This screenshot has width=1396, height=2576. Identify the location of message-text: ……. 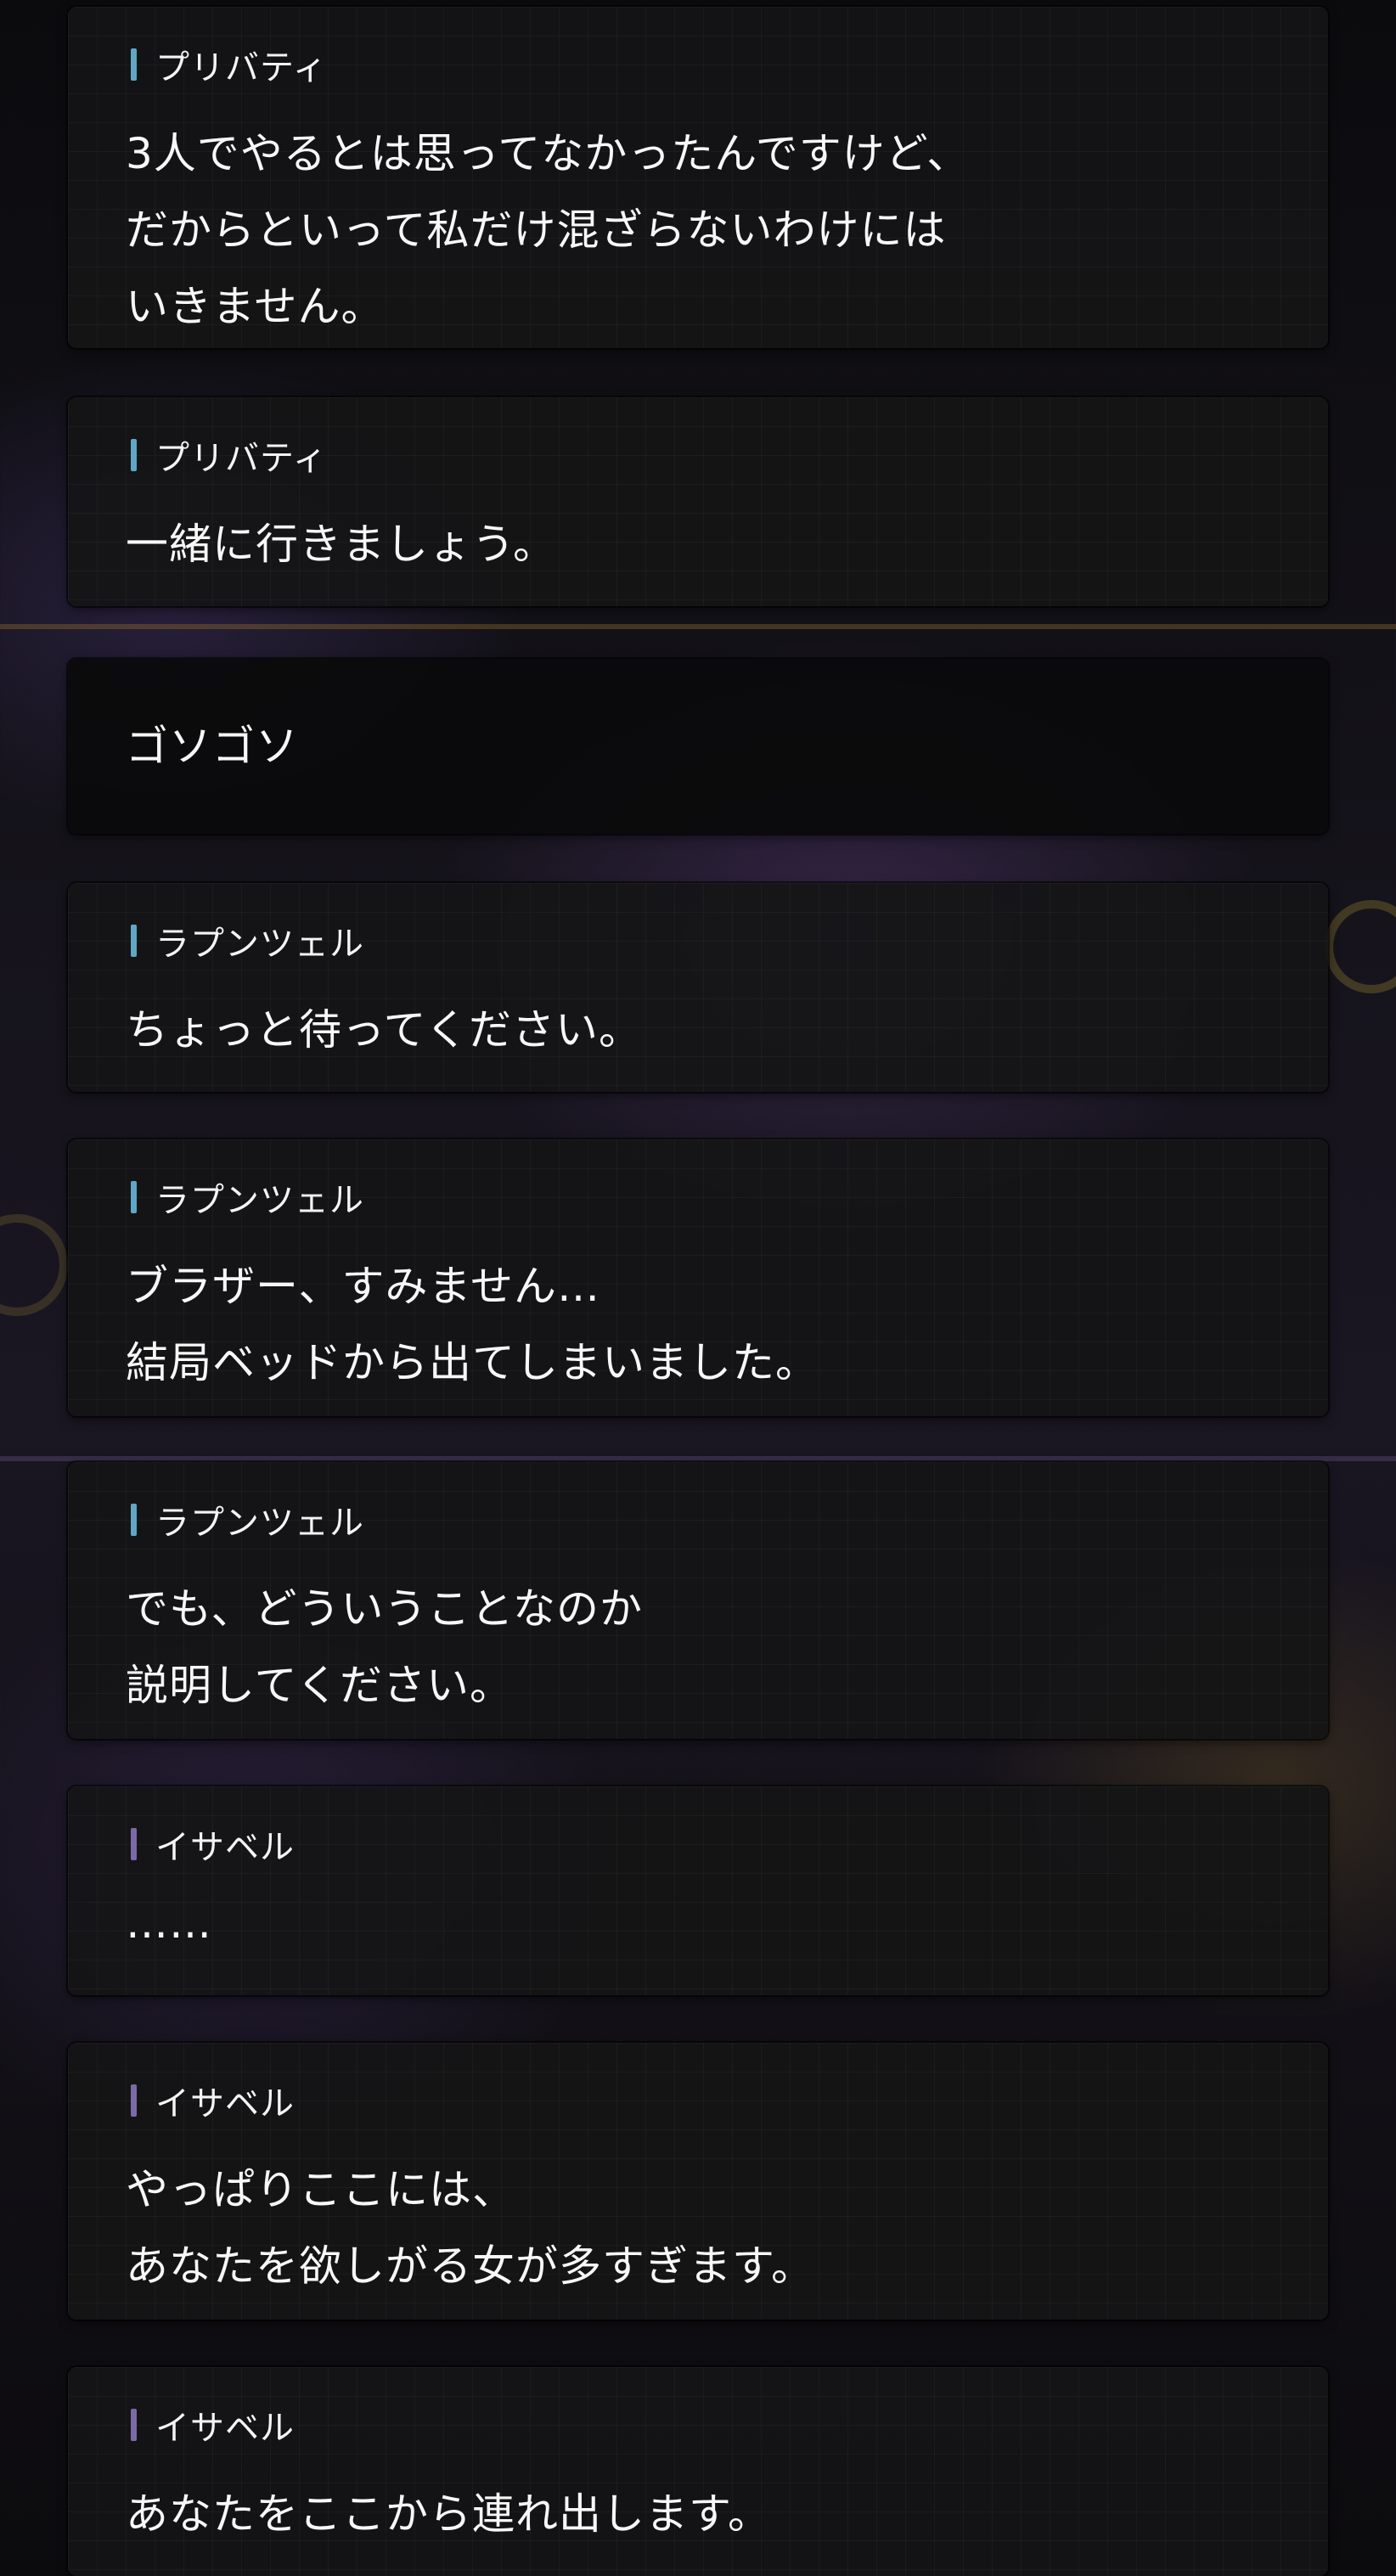
(169, 1923).